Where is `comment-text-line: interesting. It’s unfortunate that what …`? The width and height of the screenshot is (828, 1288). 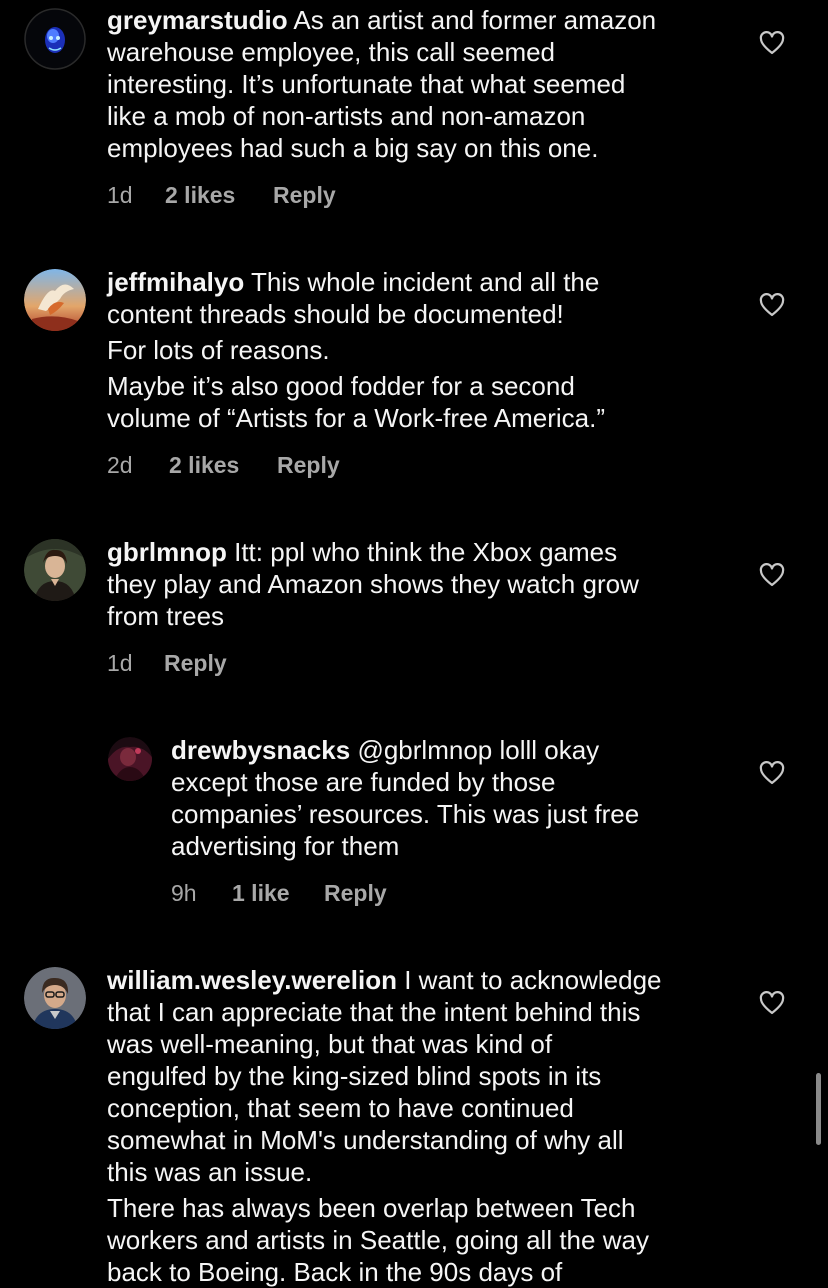 comment-text-line: interesting. It’s unfortunate that what … is located at coordinates (366, 84).